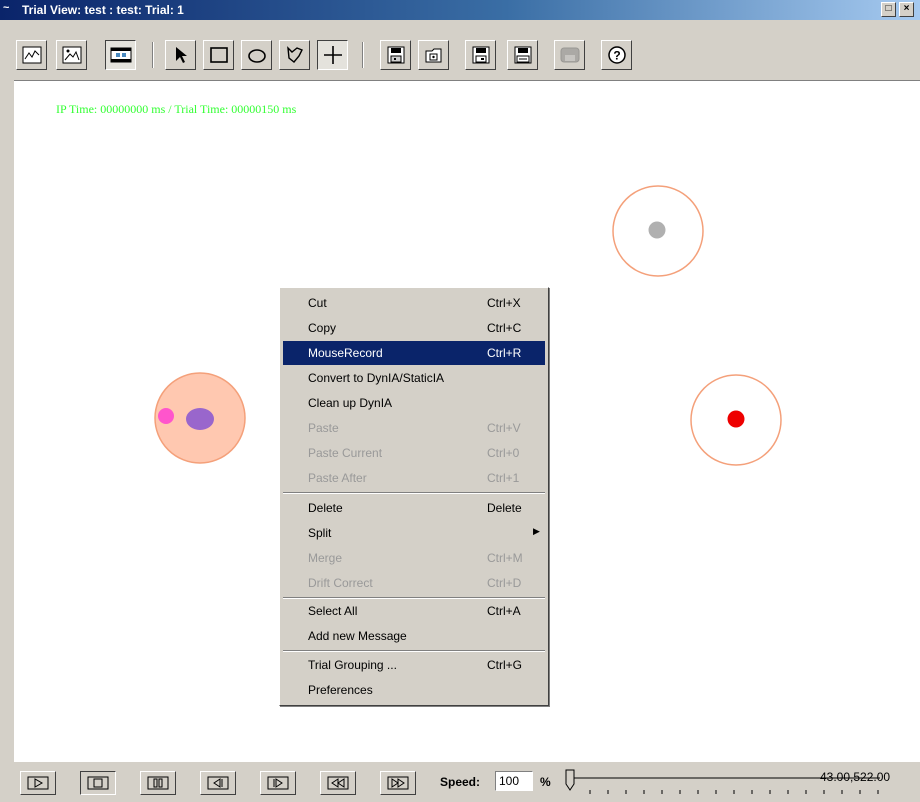 This screenshot has width=920, height=802. I want to click on pause-icon, so click(158, 783).